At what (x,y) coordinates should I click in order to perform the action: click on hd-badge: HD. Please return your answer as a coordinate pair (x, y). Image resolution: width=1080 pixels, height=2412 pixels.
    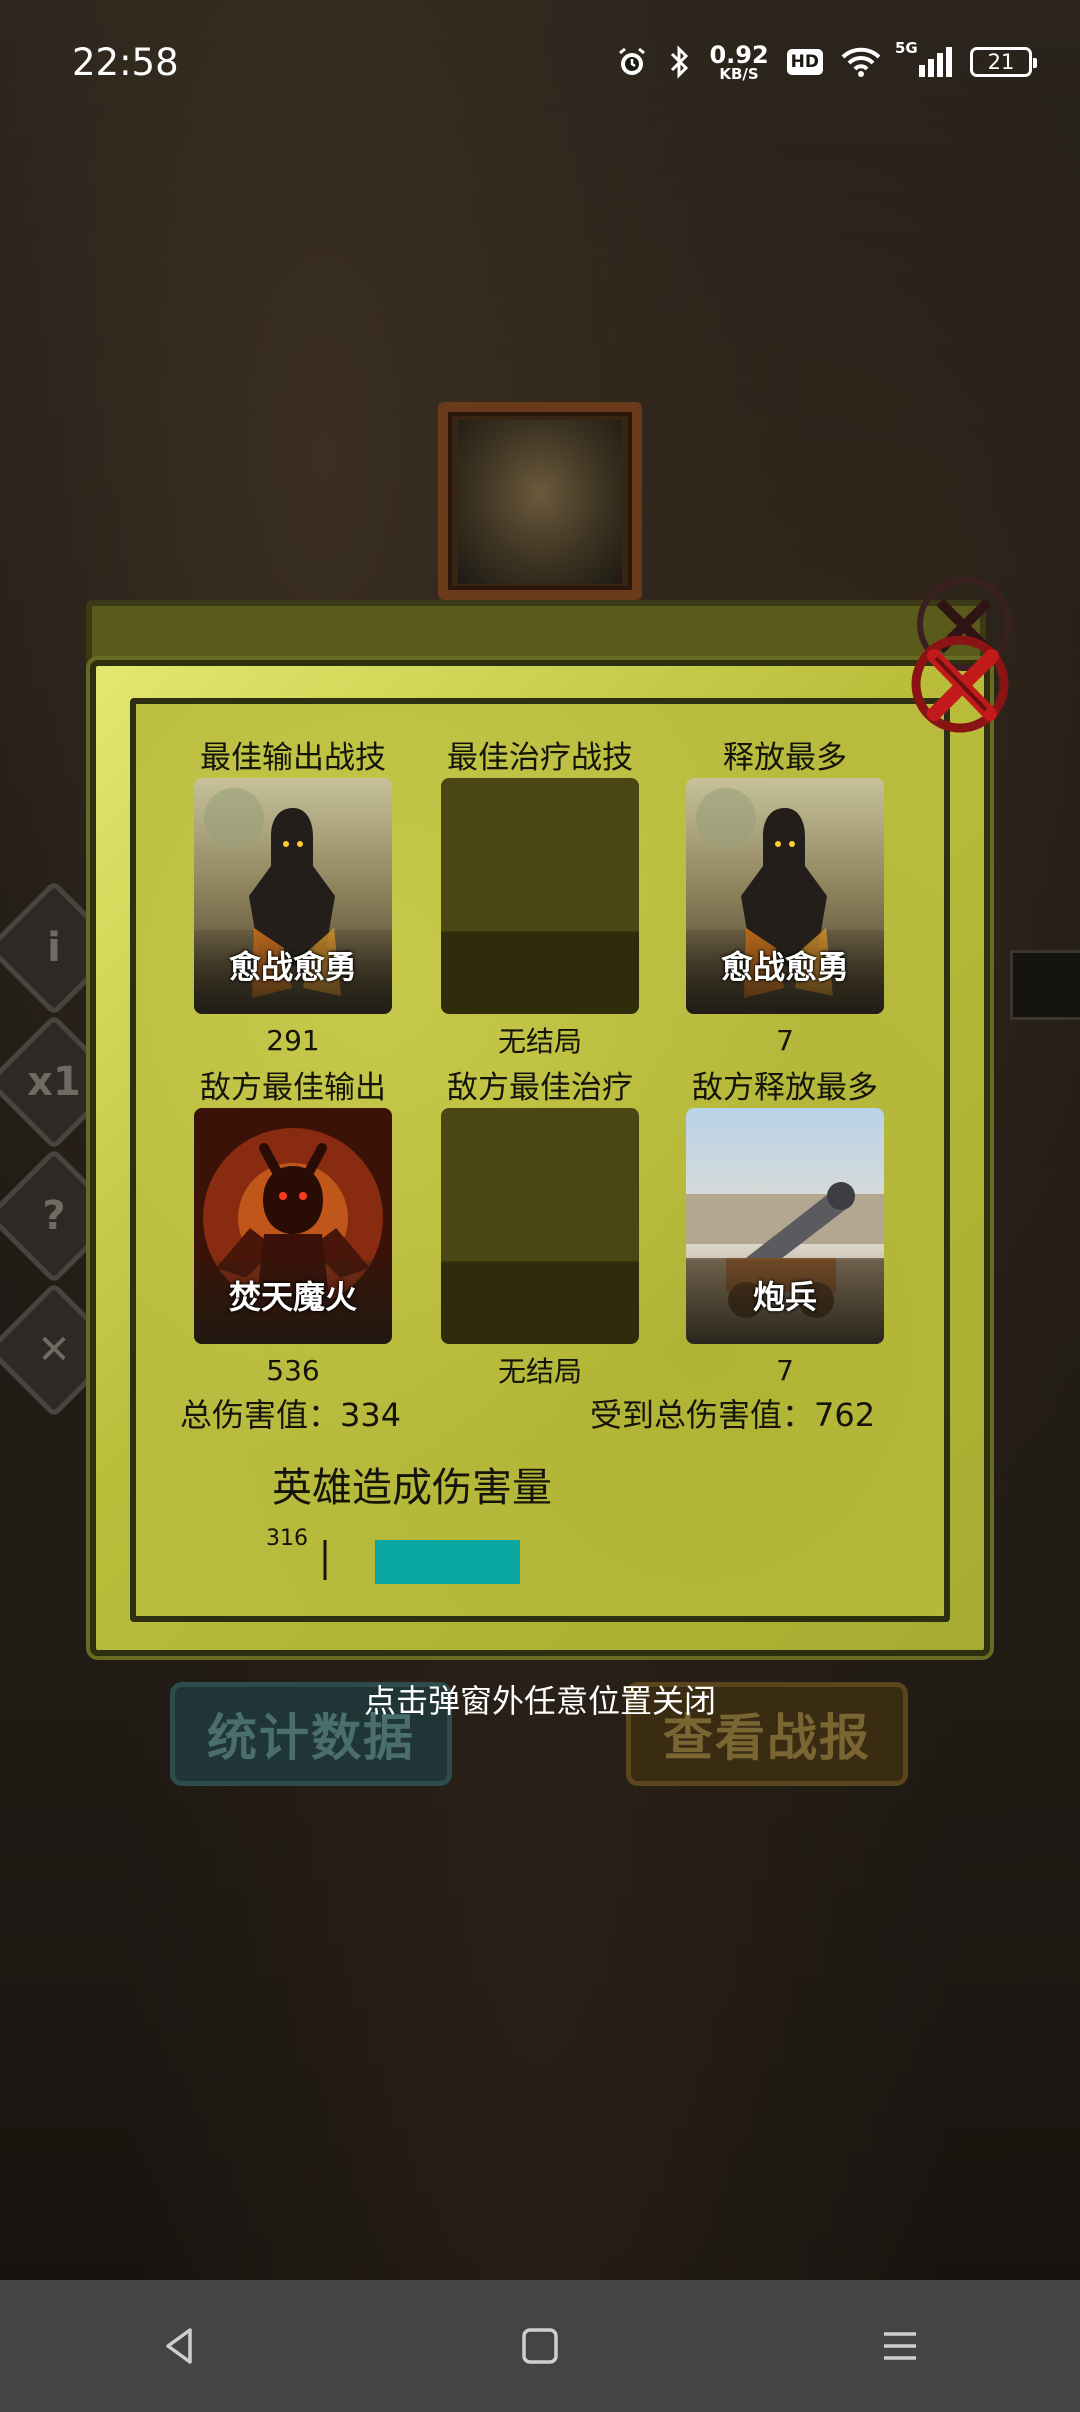
    Looking at the image, I should click on (804, 62).